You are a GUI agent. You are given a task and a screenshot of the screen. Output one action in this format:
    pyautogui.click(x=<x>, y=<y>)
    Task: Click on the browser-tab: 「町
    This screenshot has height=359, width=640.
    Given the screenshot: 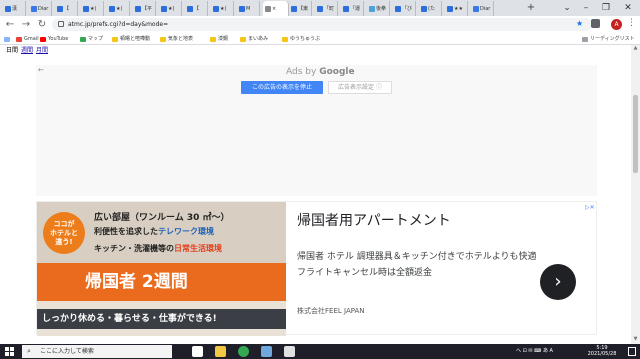 What is the action you would take?
    pyautogui.click(x=326, y=8)
    